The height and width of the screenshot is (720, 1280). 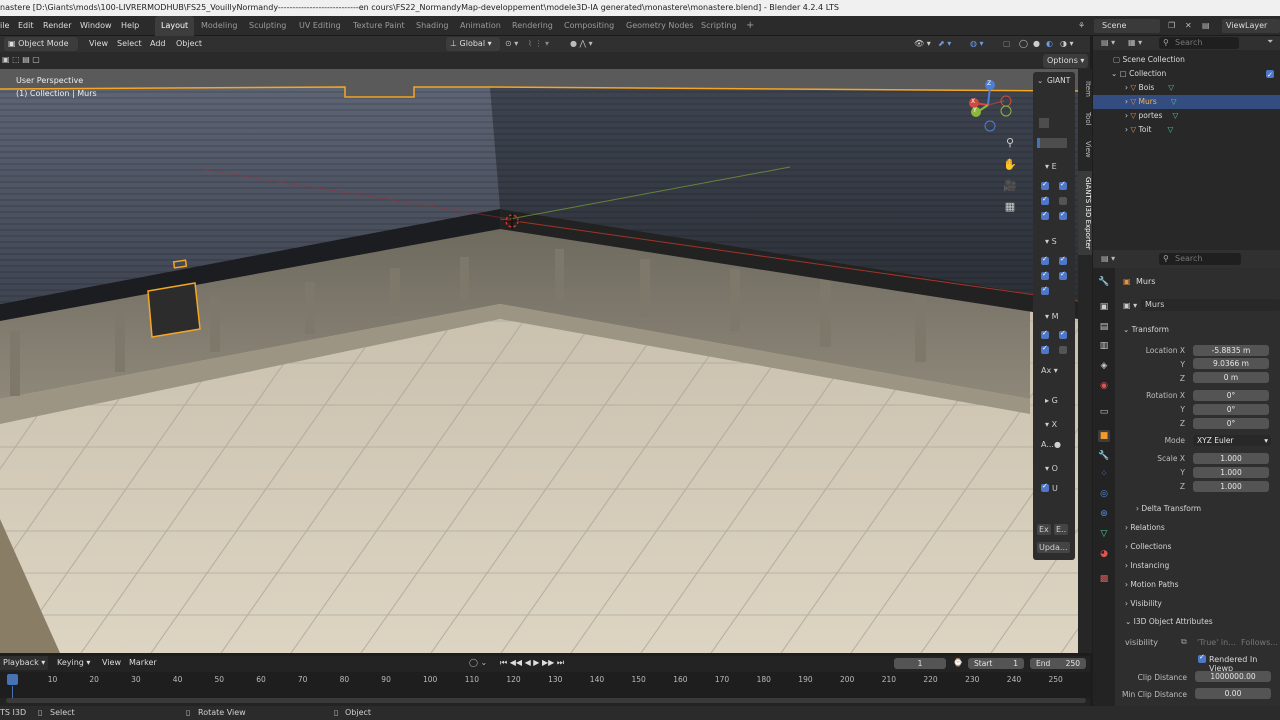 What do you see at coordinates (1231, 423) in the screenshot?
I see `rotation-z-field: 0°` at bounding box center [1231, 423].